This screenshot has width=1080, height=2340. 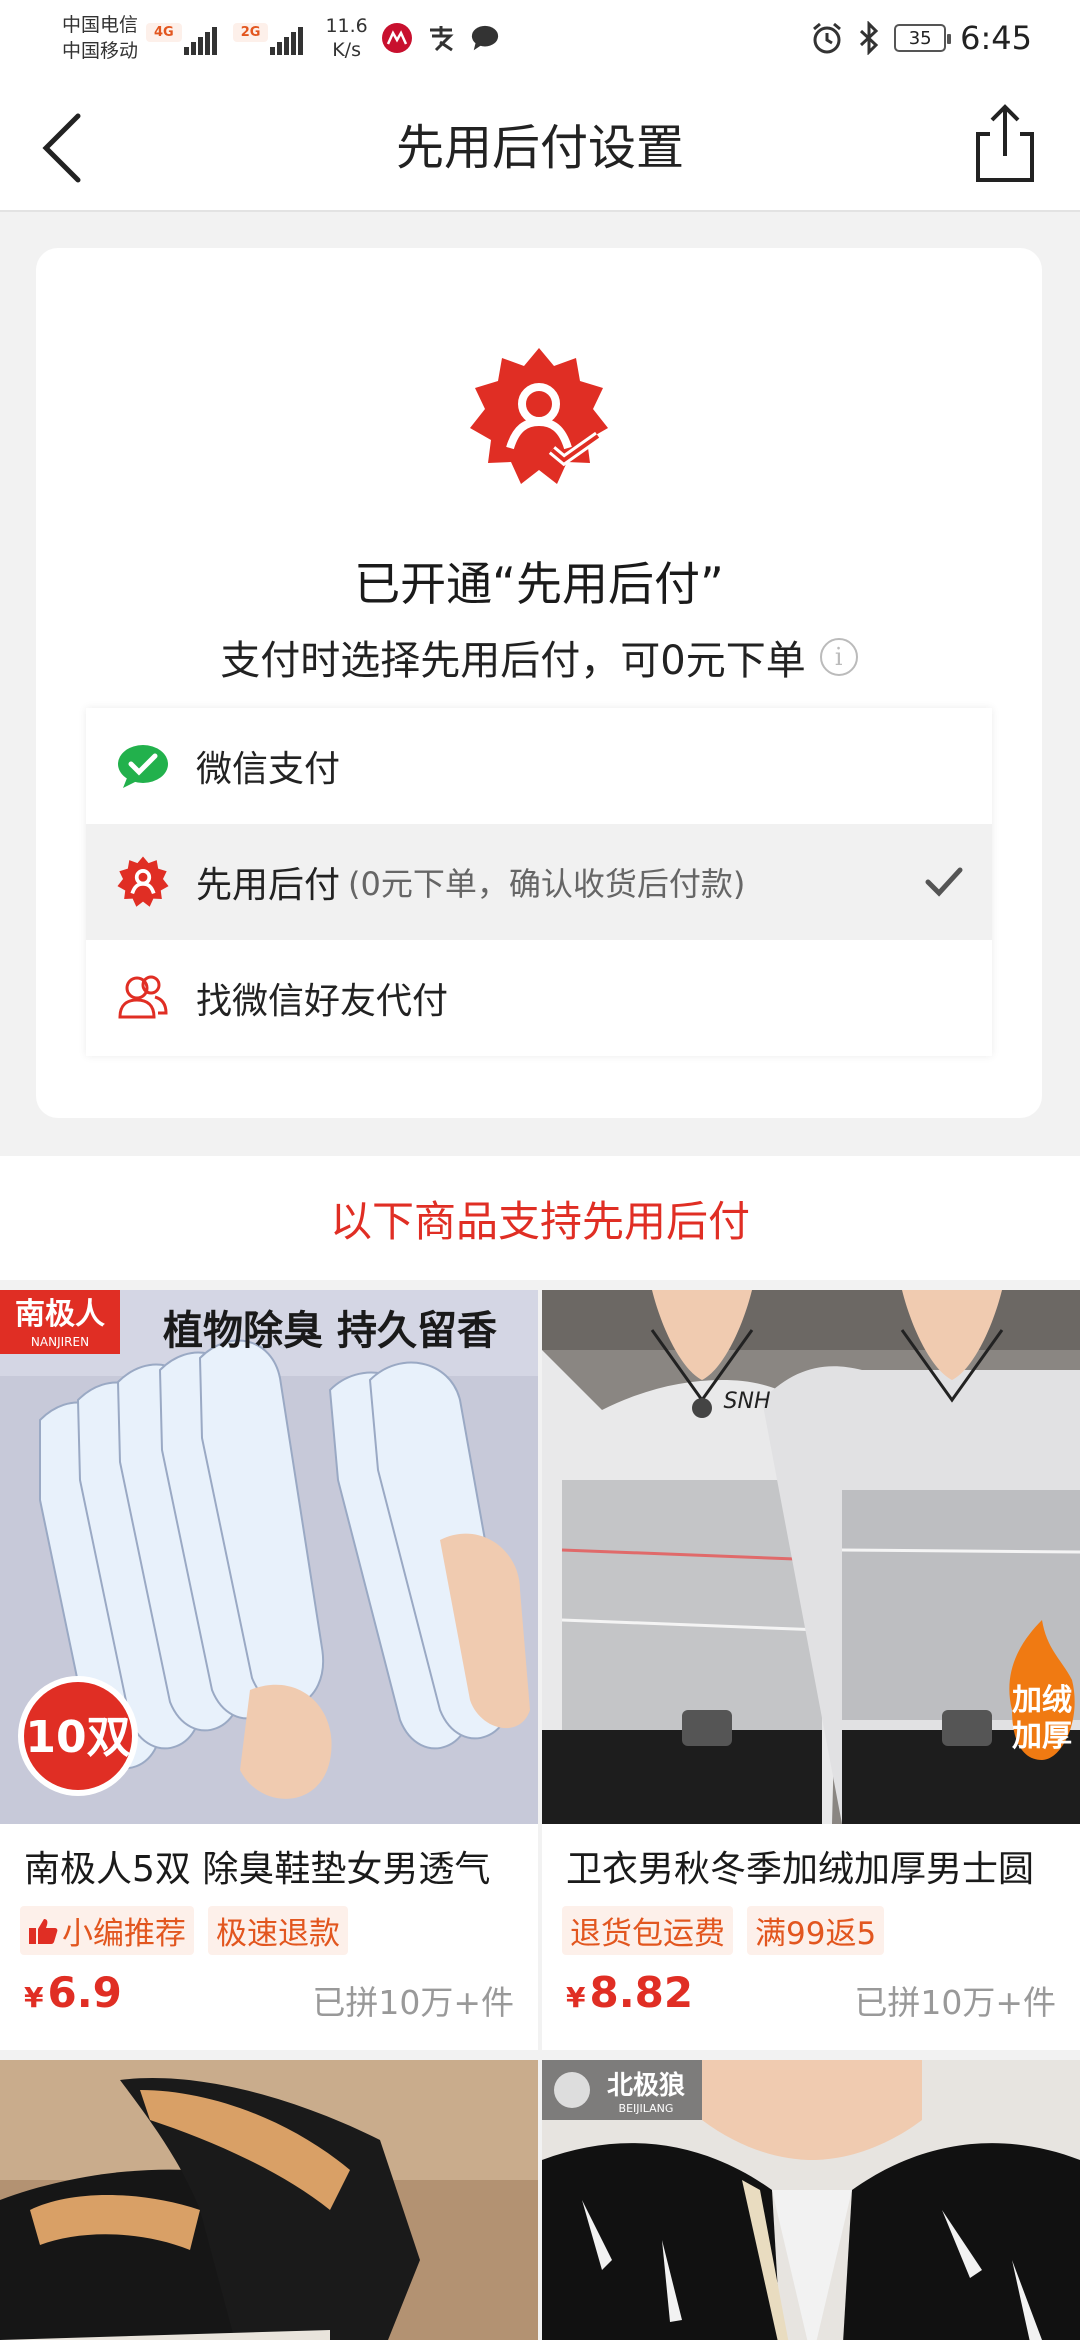 I want to click on product-card, so click(x=269, y=2200).